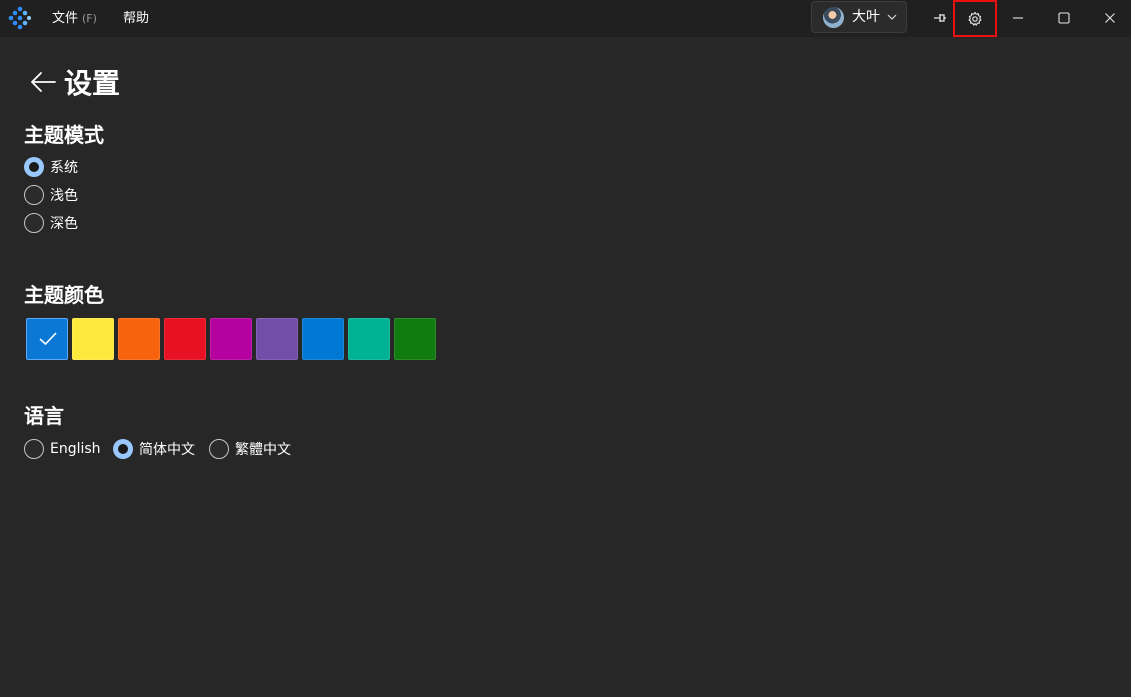 This screenshot has width=1131, height=697. What do you see at coordinates (75, 449) in the screenshot?
I see `radio-label: English` at bounding box center [75, 449].